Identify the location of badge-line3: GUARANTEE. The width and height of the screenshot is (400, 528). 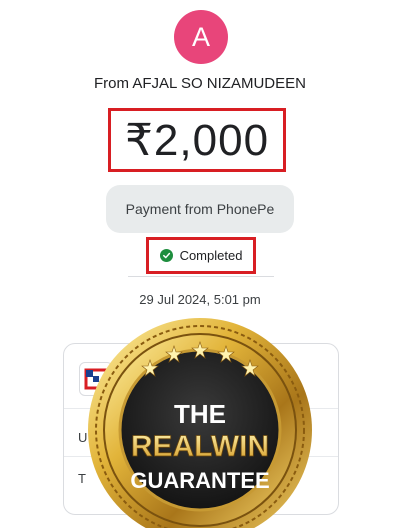
(199, 480).